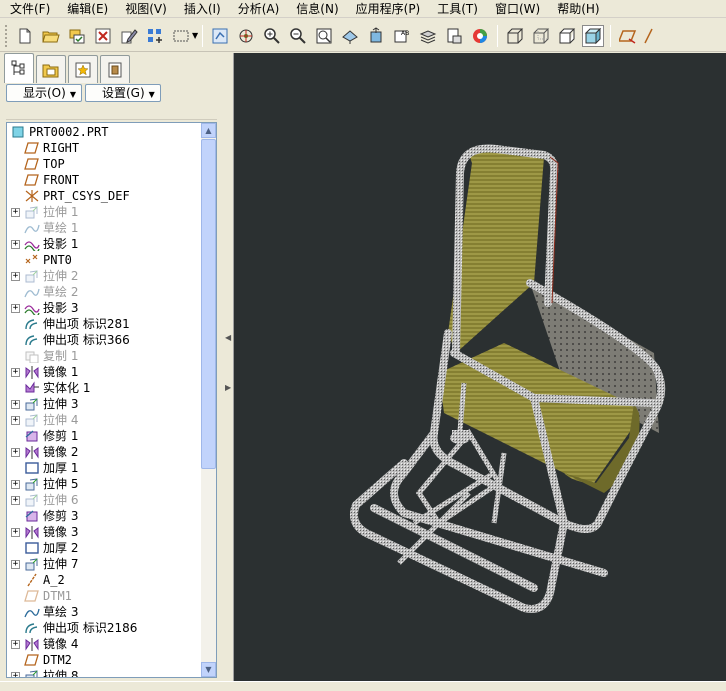  What do you see at coordinates (578, 9) in the screenshot?
I see `menu-item: 帮助(H)` at bounding box center [578, 9].